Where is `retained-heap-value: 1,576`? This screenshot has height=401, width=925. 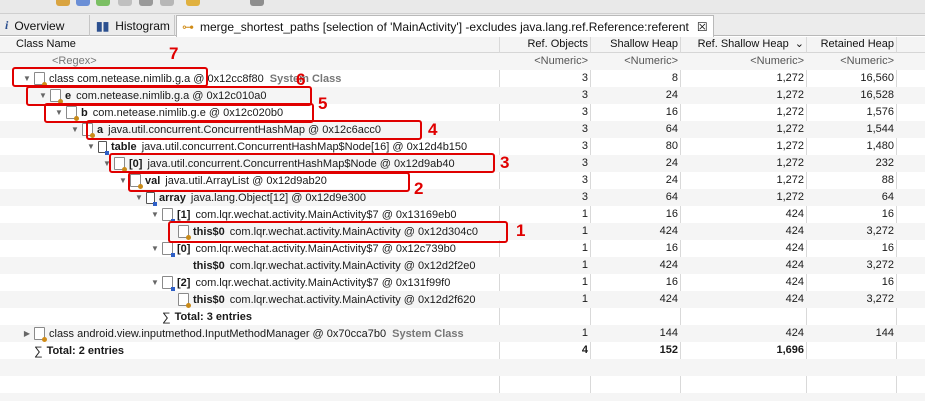
retained-heap-value: 1,576 is located at coordinates (880, 112).